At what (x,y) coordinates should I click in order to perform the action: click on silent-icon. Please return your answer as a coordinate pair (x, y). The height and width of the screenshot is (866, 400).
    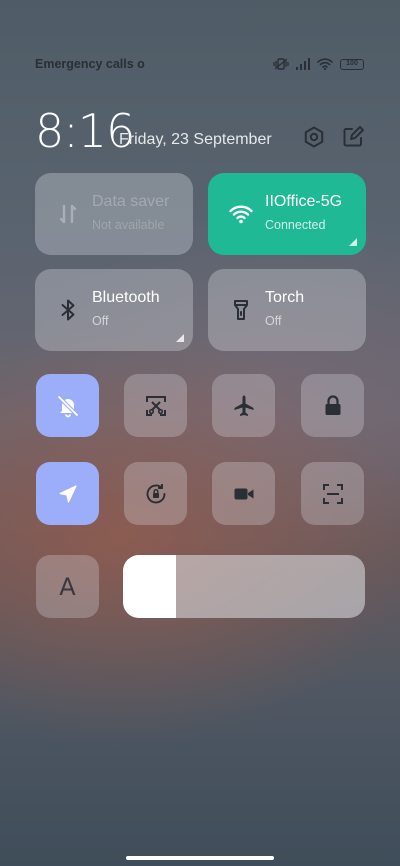
    Looking at the image, I should click on (68, 406).